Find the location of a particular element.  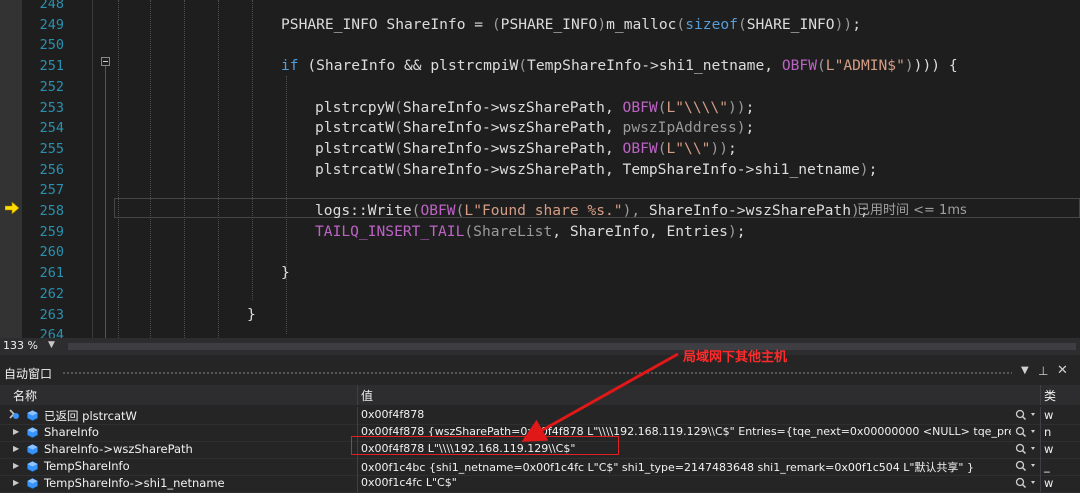

line-number: 256 is located at coordinates (51, 169).